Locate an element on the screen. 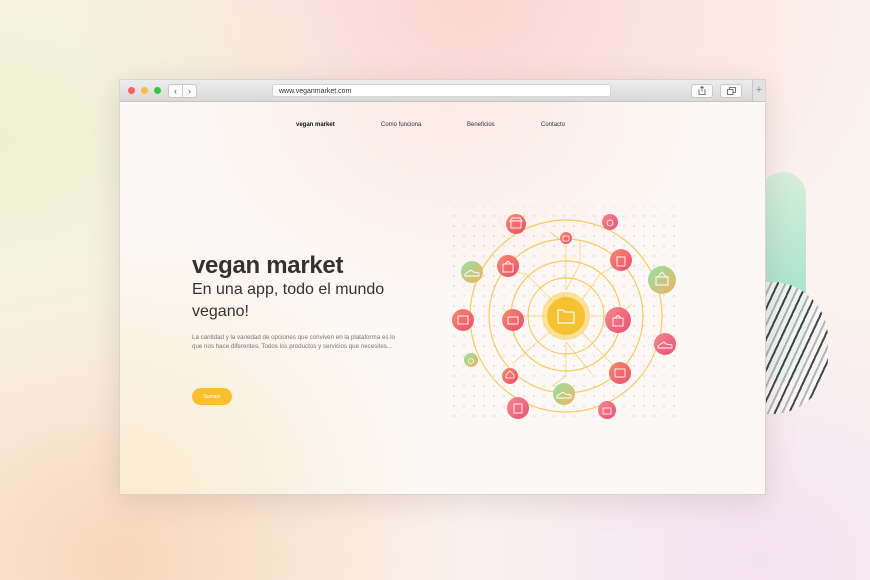  hero-subtitle: En una app, todo el mundo vegano! is located at coordinates (288, 300).